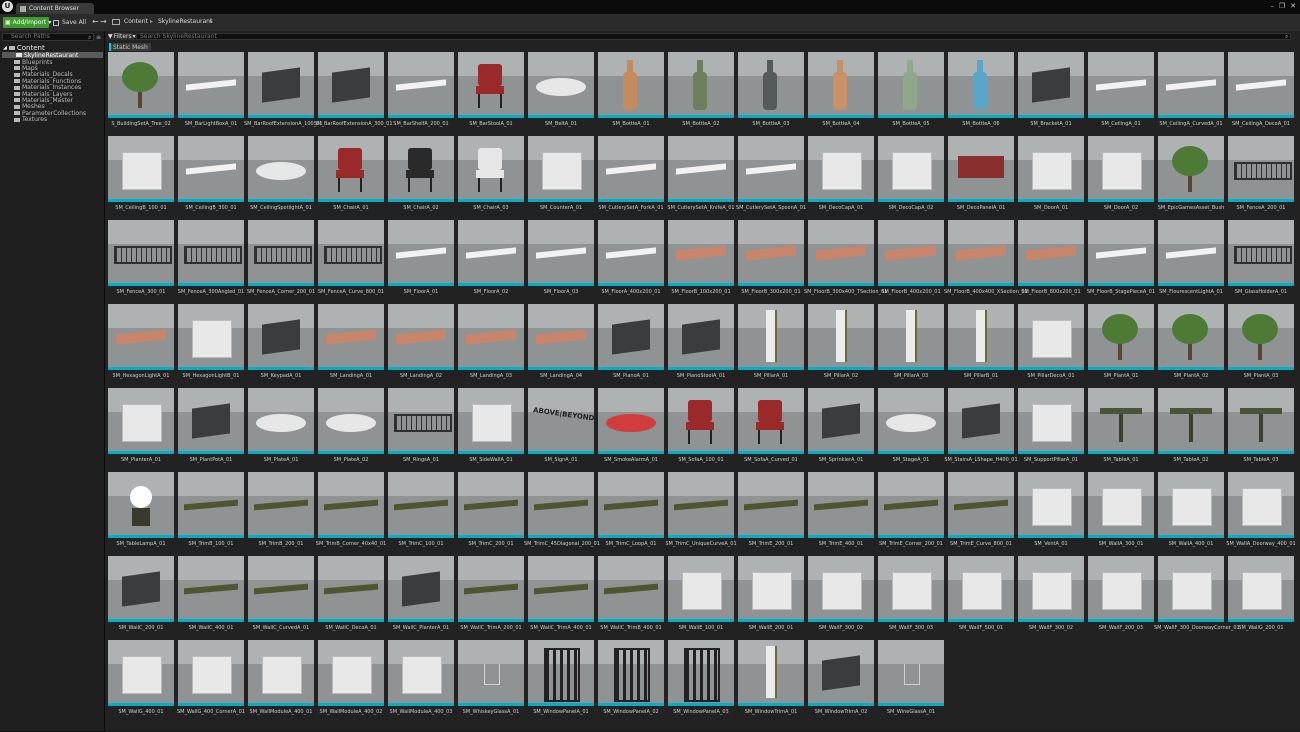 The image size is (1300, 732). Describe the element at coordinates (491, 260) in the screenshot. I see `asset-tile: SM_FloorA_02` at that location.